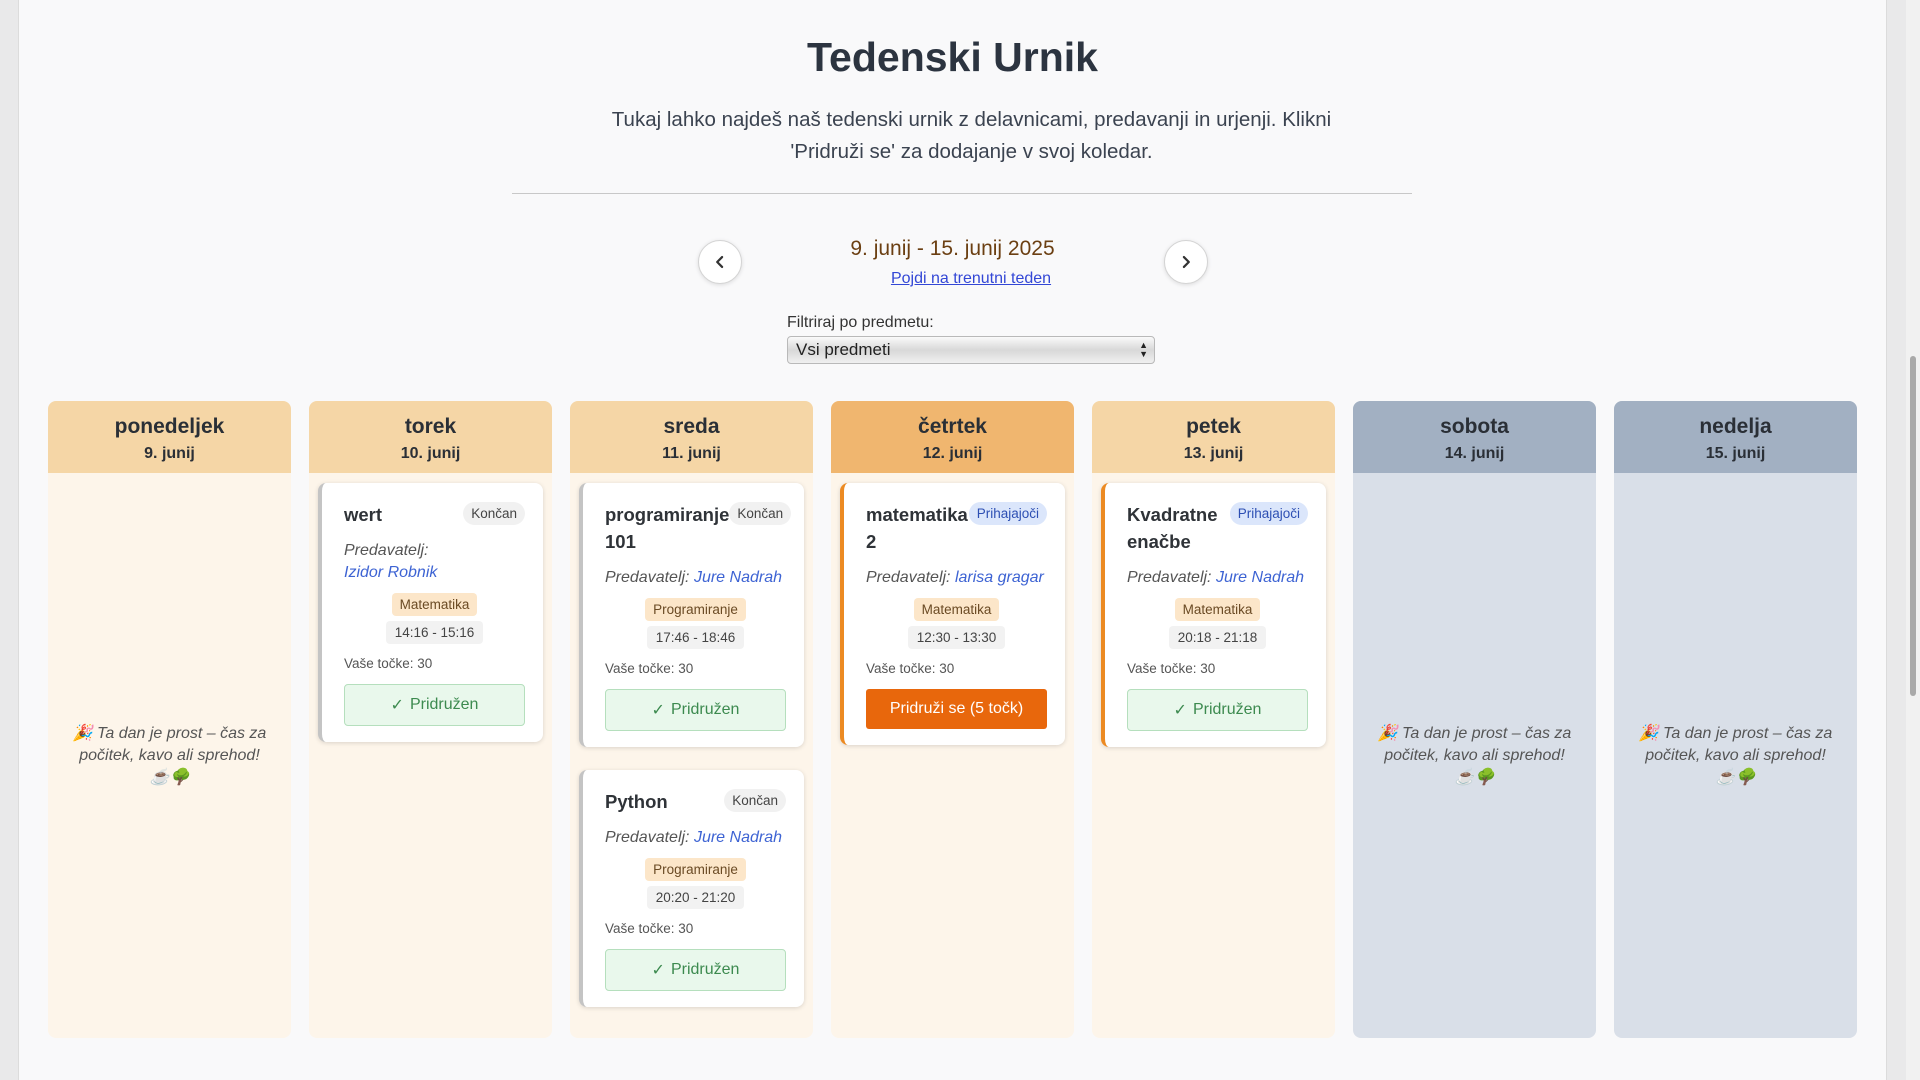  What do you see at coordinates (1913, 526) in the screenshot?
I see `scrollbar-thumb` at bounding box center [1913, 526].